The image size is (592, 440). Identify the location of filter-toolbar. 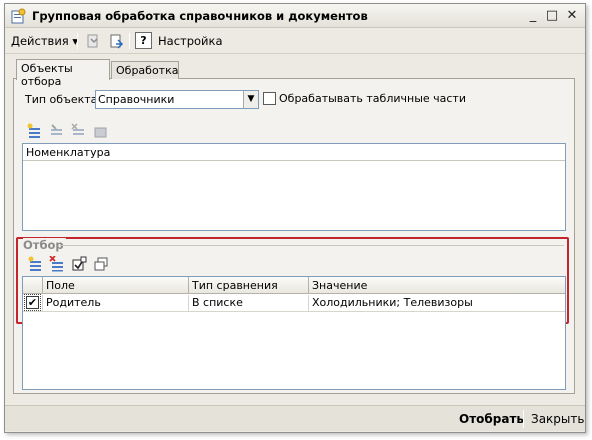
(72, 264).